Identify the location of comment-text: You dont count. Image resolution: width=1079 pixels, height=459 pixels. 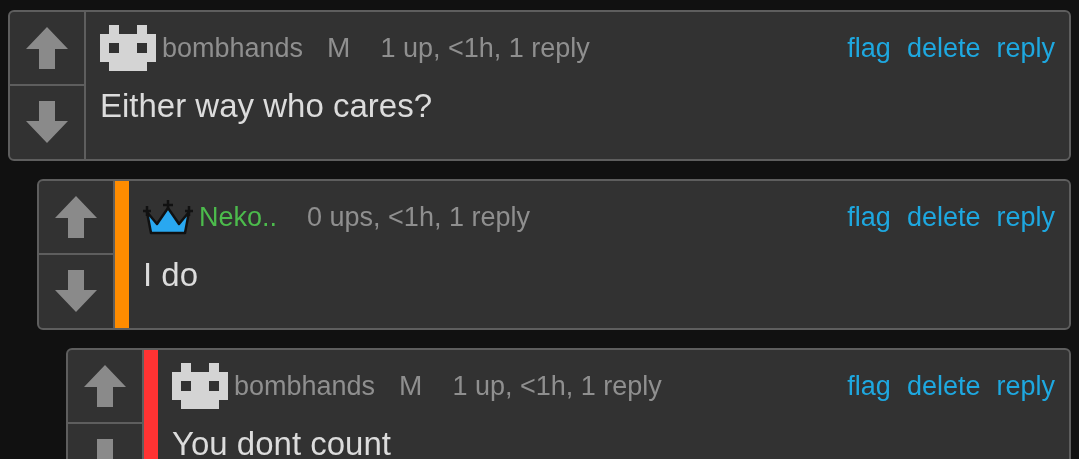
(282, 441).